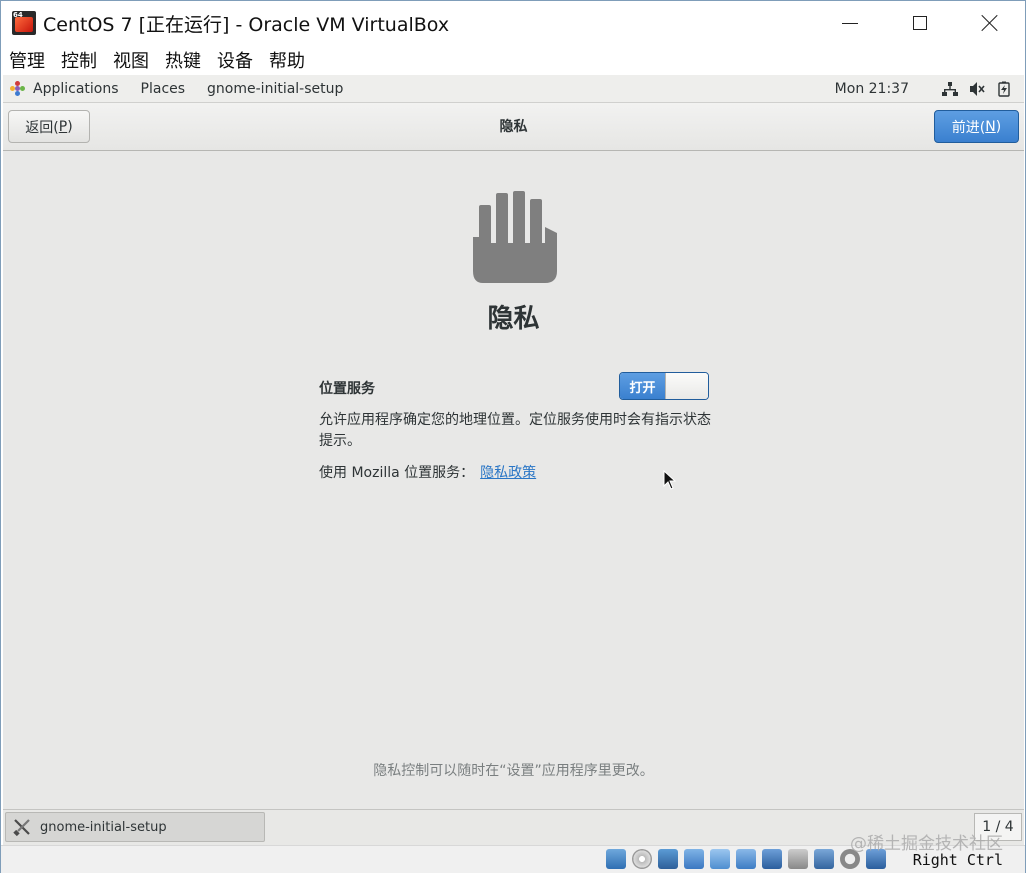 The width and height of the screenshot is (1026, 873). What do you see at coordinates (24, 23) in the screenshot?
I see `virtualbox-icon: 64` at bounding box center [24, 23].